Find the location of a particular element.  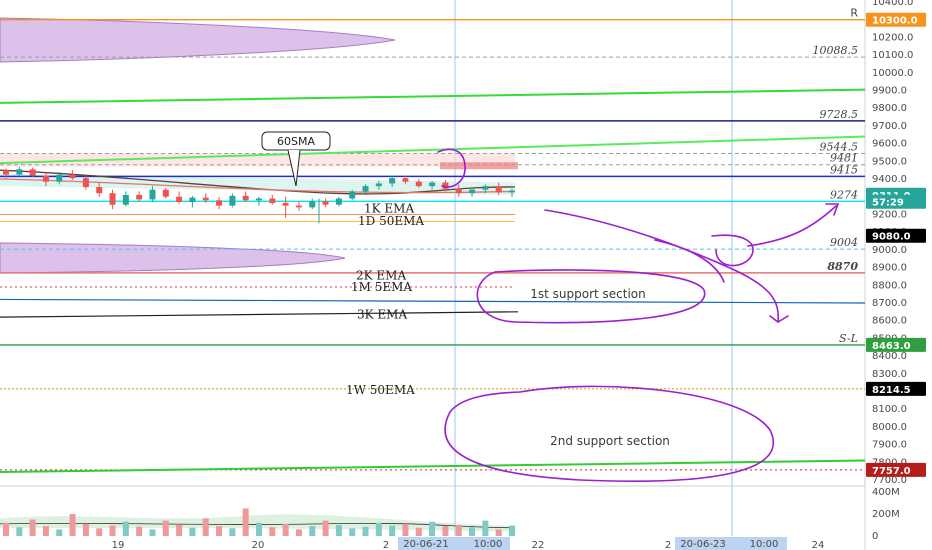

y-tick-2: 10200.0 is located at coordinates (892, 37).